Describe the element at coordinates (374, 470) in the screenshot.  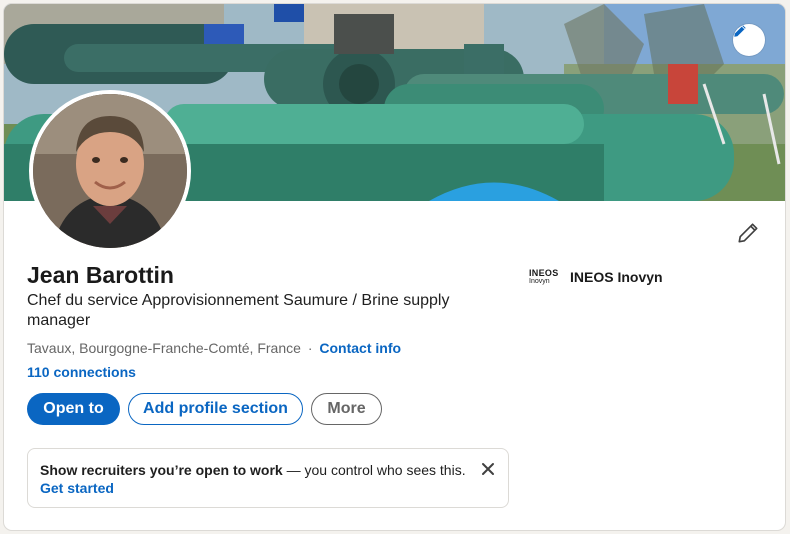
I see `notice-rest-text: — you control who sees this.` at that location.